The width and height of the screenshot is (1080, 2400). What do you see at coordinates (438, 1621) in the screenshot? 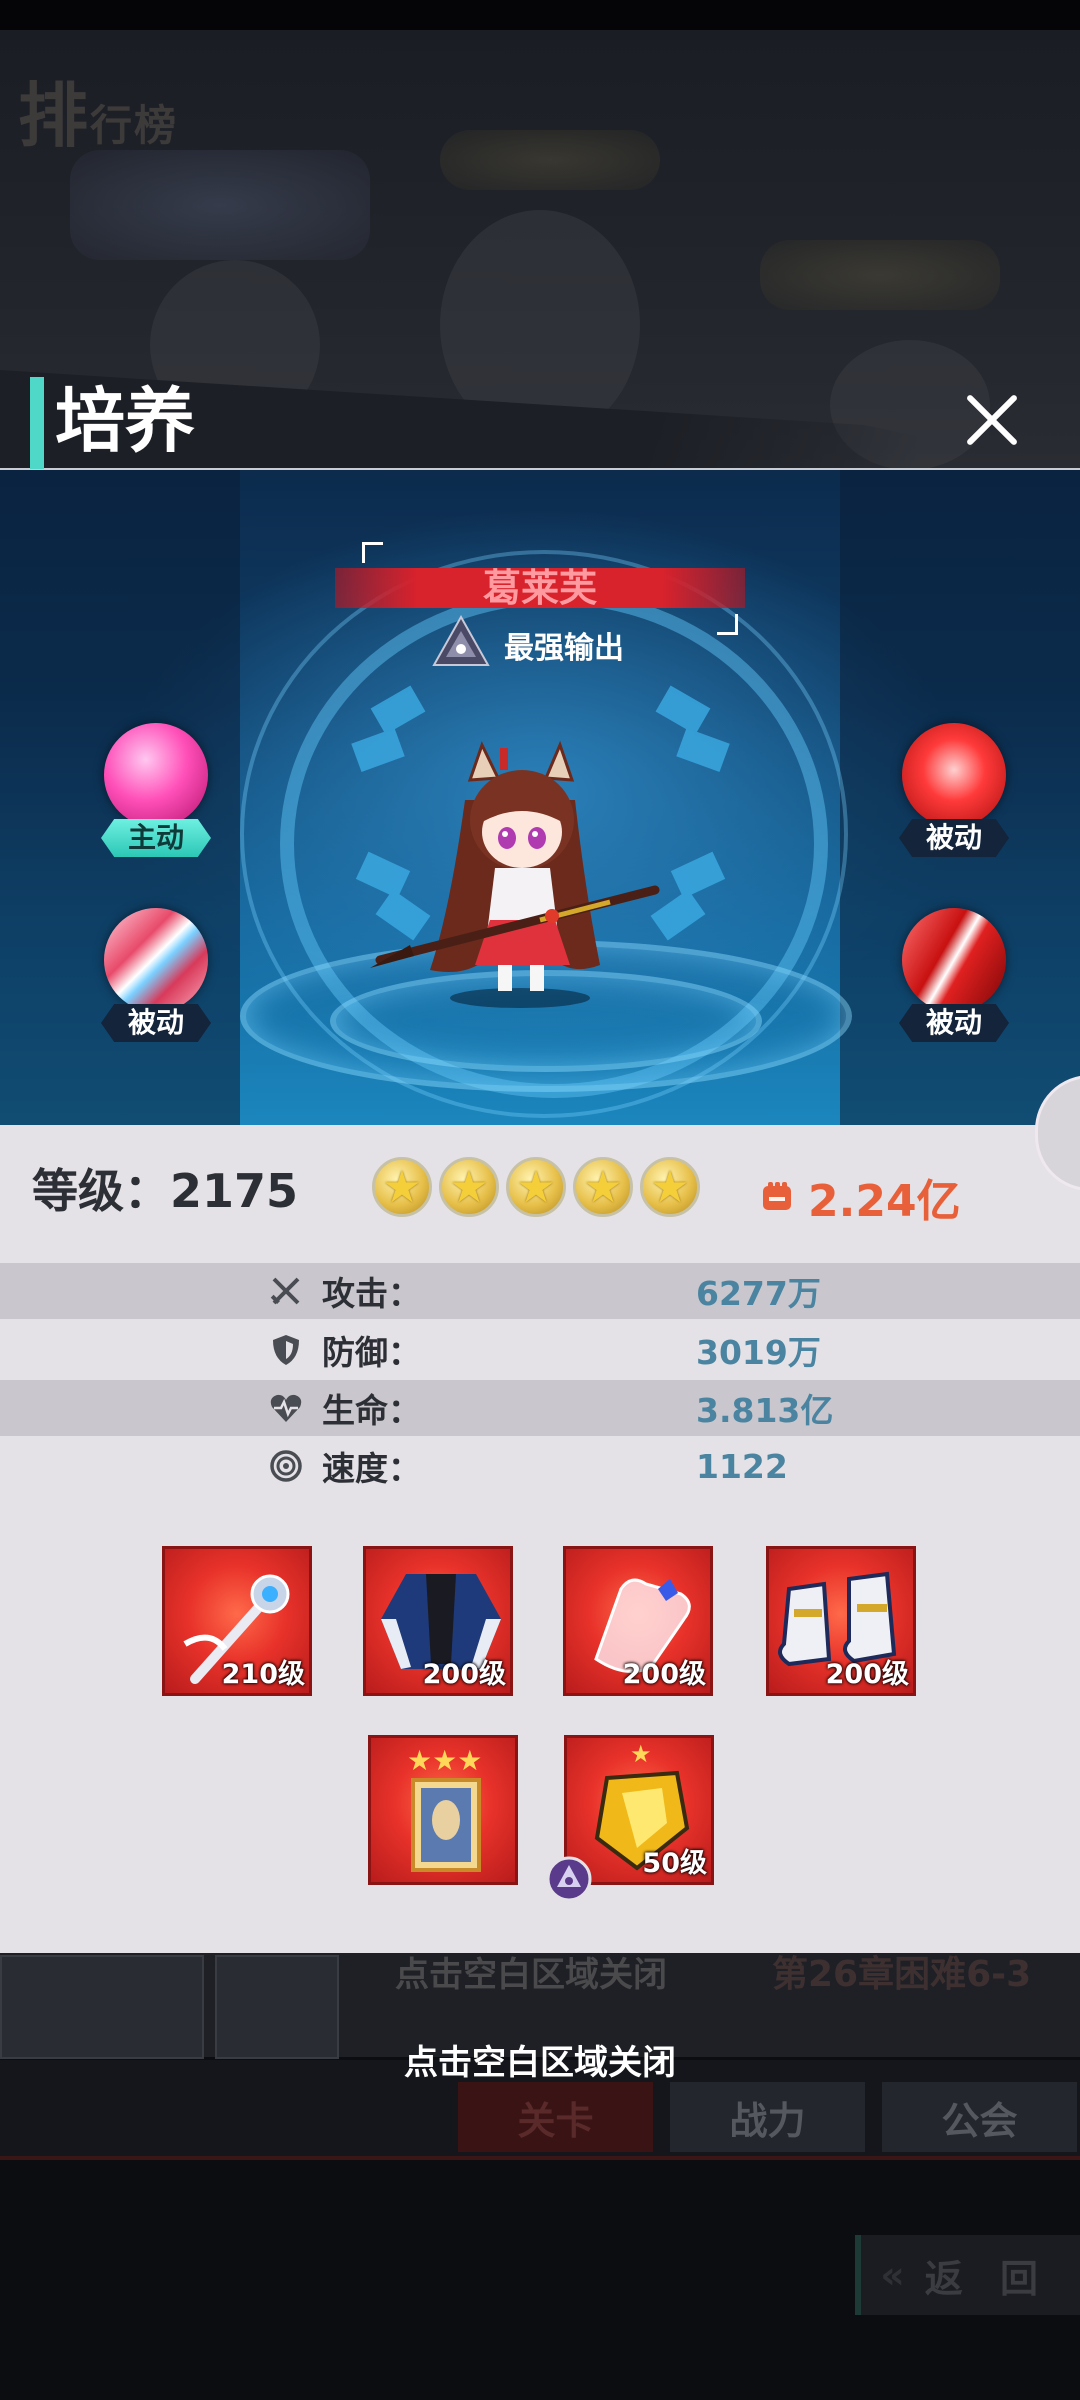
I see `equip-slot-armor: 200级` at bounding box center [438, 1621].